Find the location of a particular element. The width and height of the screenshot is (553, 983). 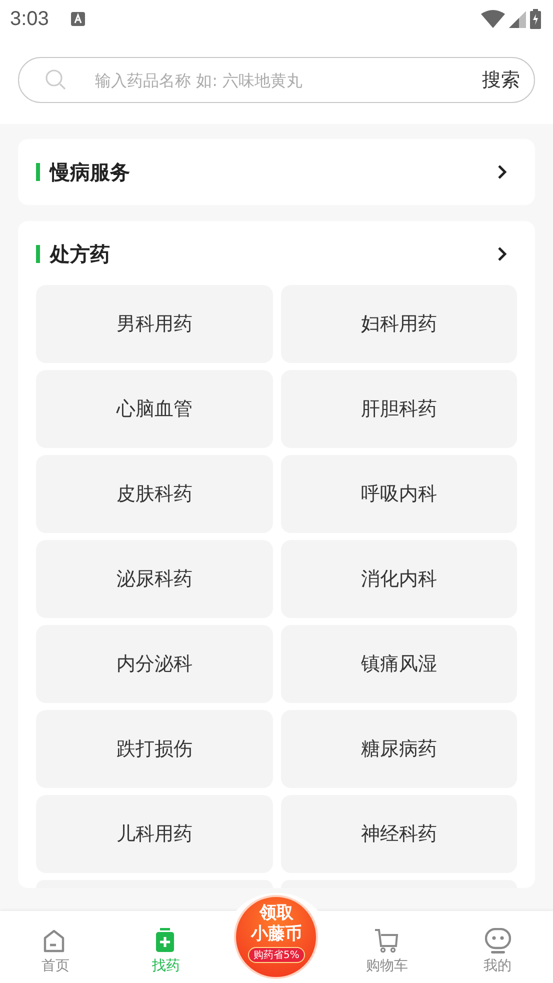

section-title: 慢病服务 is located at coordinates (90, 172).